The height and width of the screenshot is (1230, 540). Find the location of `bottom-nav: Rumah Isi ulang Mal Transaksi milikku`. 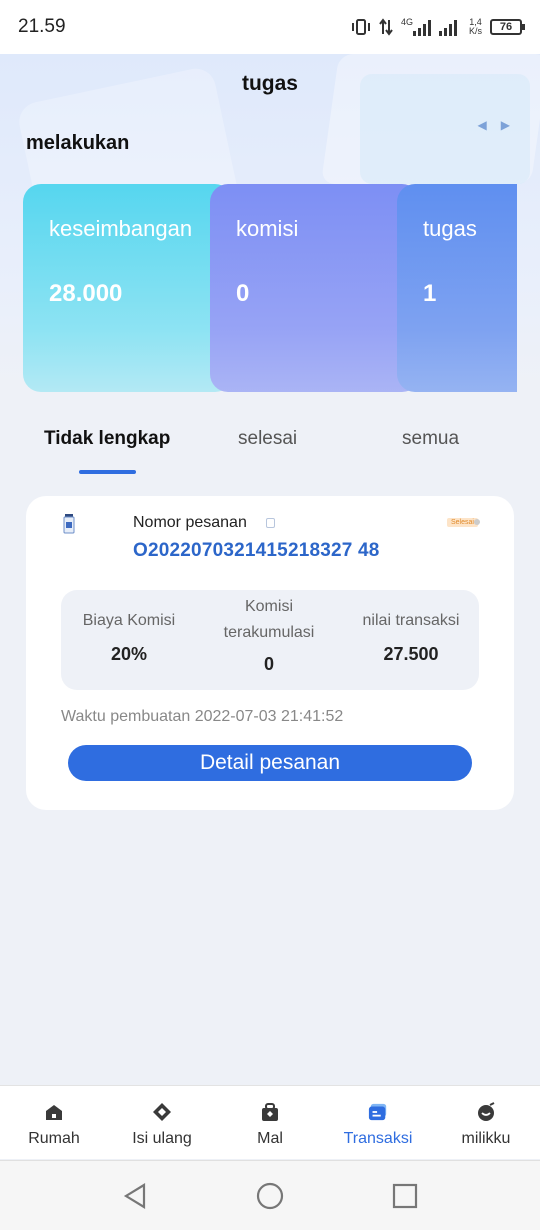

bottom-nav: Rumah Isi ulang Mal Transaksi milikku is located at coordinates (270, 1122).